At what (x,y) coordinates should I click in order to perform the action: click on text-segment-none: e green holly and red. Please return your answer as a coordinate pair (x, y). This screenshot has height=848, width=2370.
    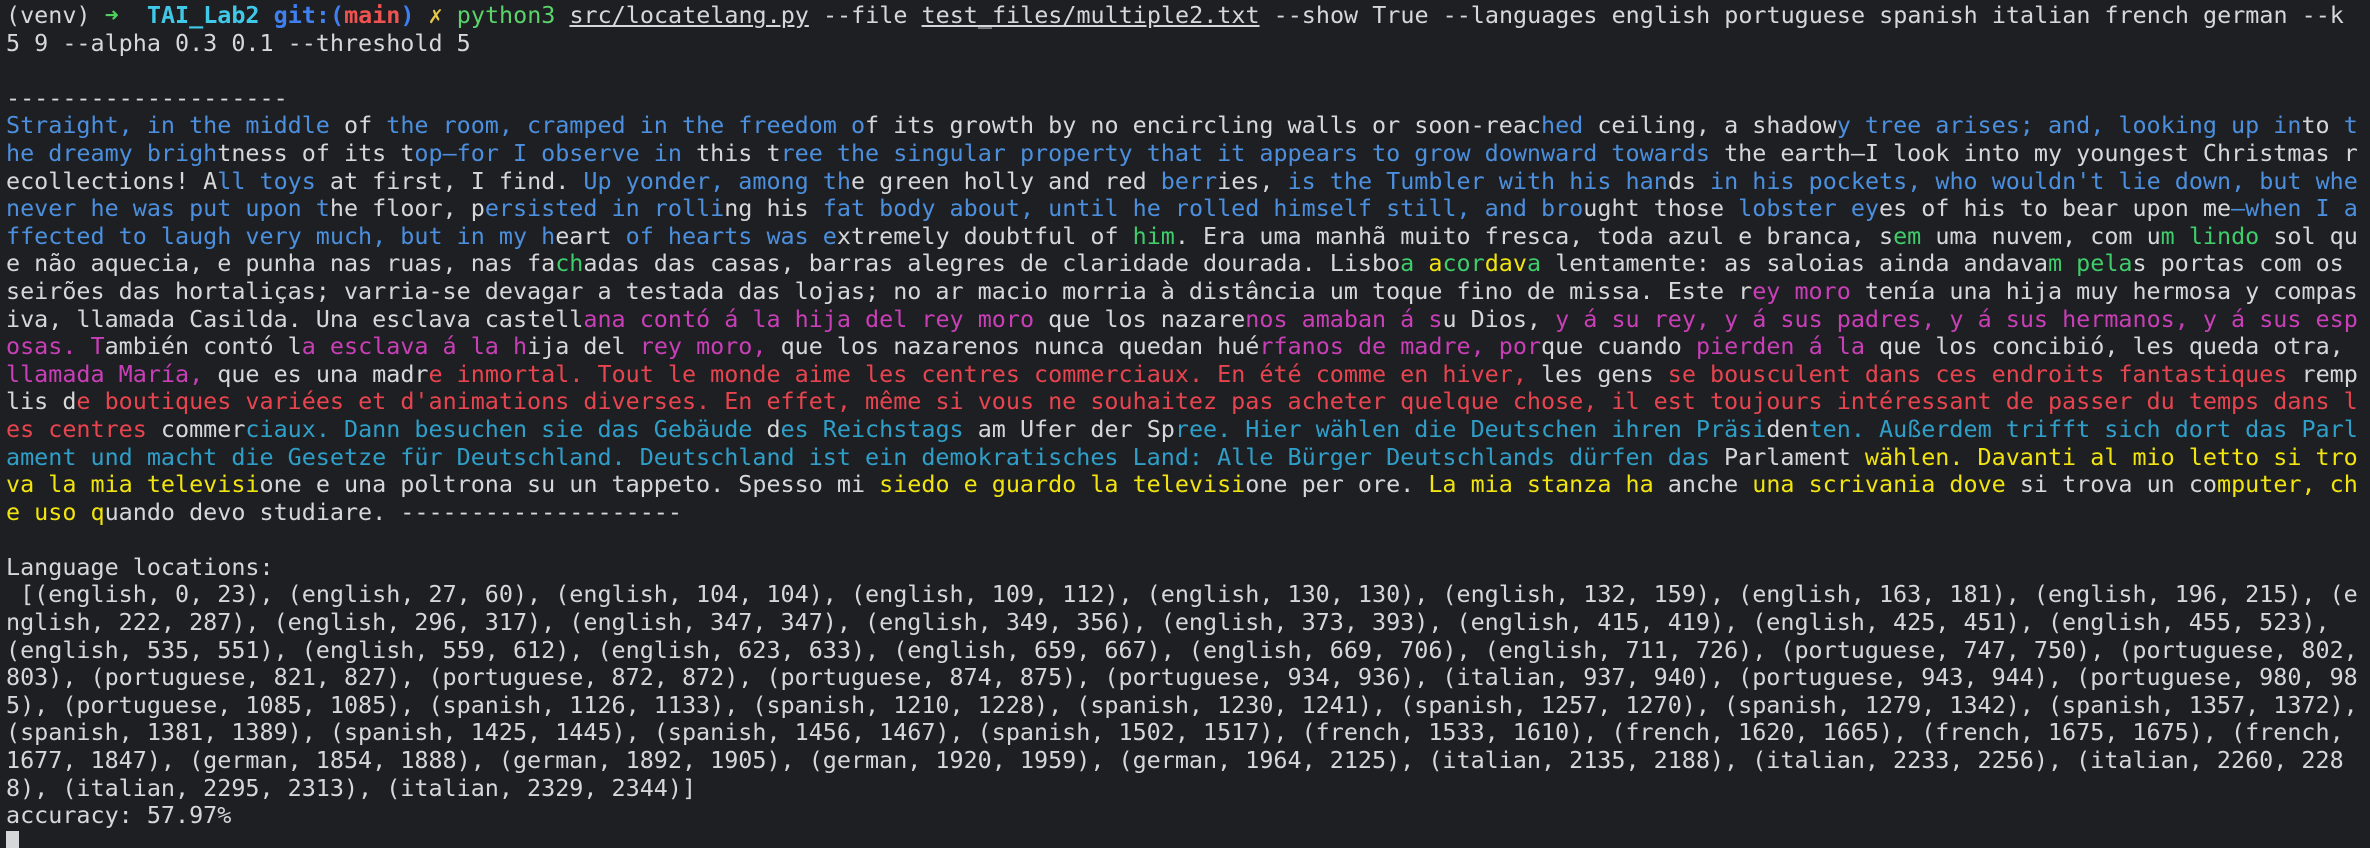
    Looking at the image, I should click on (1005, 180).